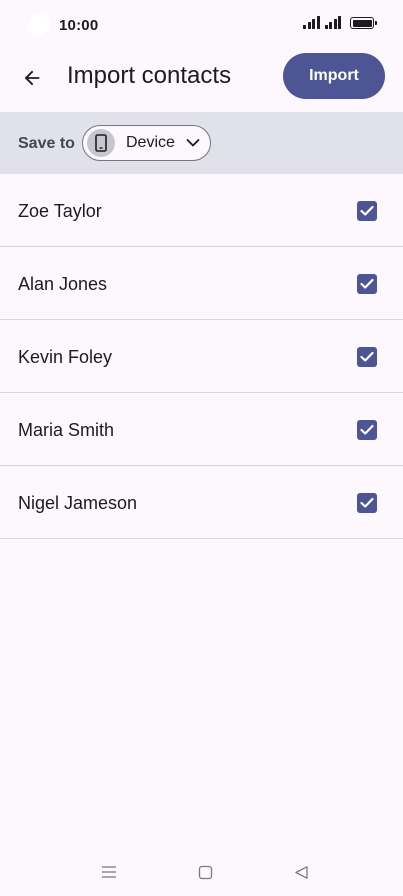  Describe the element at coordinates (66, 430) in the screenshot. I see `contact-name: Maria Smith` at that location.